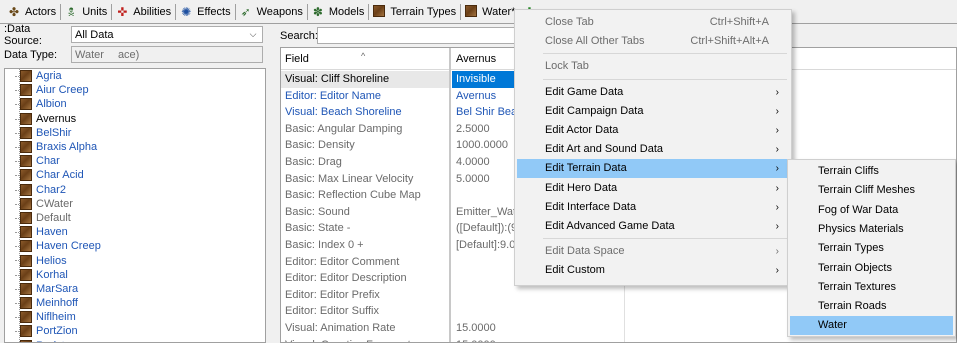 This screenshot has height=343, width=957. What do you see at coordinates (128, 54) in the screenshot?
I see `data-type-value-suffix: ace)` at bounding box center [128, 54].